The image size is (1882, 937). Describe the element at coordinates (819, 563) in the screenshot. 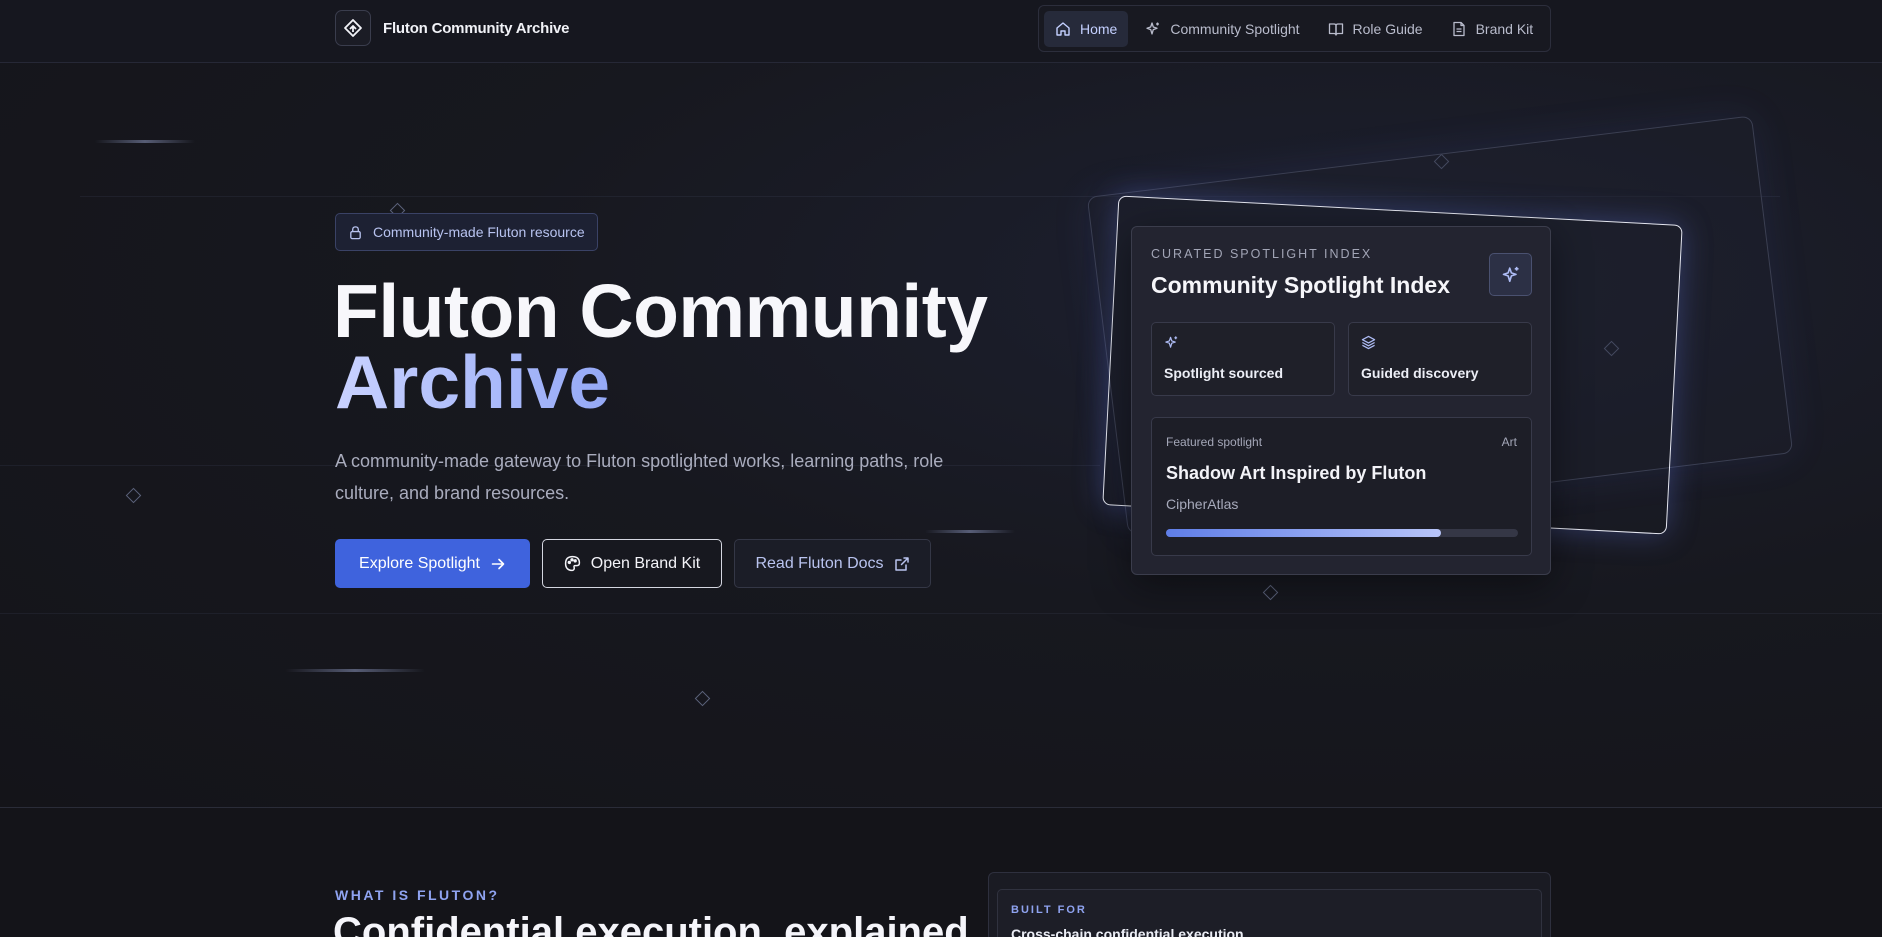

I see `button-label: Read Fluton Docs` at that location.